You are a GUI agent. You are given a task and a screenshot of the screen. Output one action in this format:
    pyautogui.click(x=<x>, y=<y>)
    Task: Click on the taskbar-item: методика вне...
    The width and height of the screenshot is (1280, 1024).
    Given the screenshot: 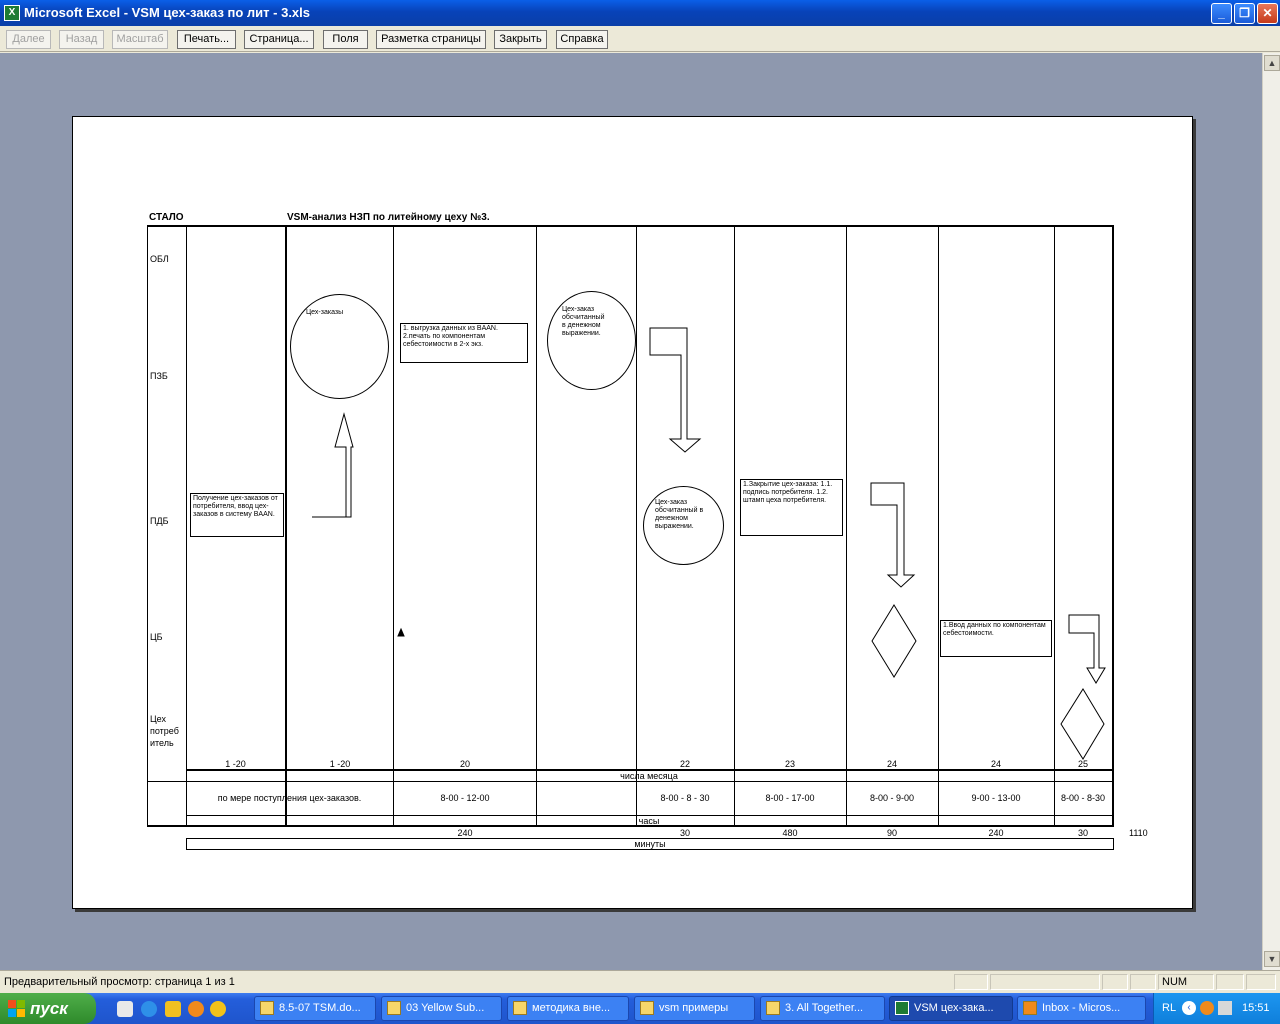 What is the action you would take?
    pyautogui.click(x=568, y=1008)
    